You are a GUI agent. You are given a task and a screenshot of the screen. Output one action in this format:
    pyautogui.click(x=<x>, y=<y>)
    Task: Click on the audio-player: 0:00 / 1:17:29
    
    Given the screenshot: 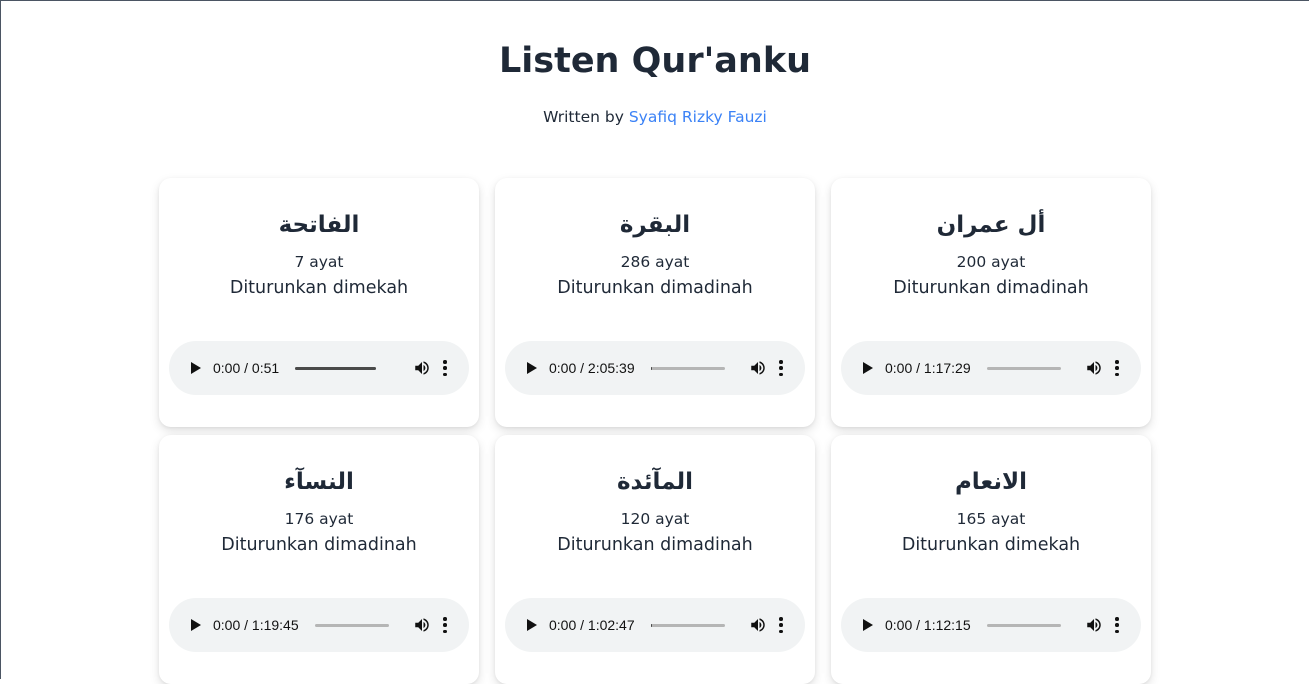 What is the action you would take?
    pyautogui.click(x=991, y=368)
    